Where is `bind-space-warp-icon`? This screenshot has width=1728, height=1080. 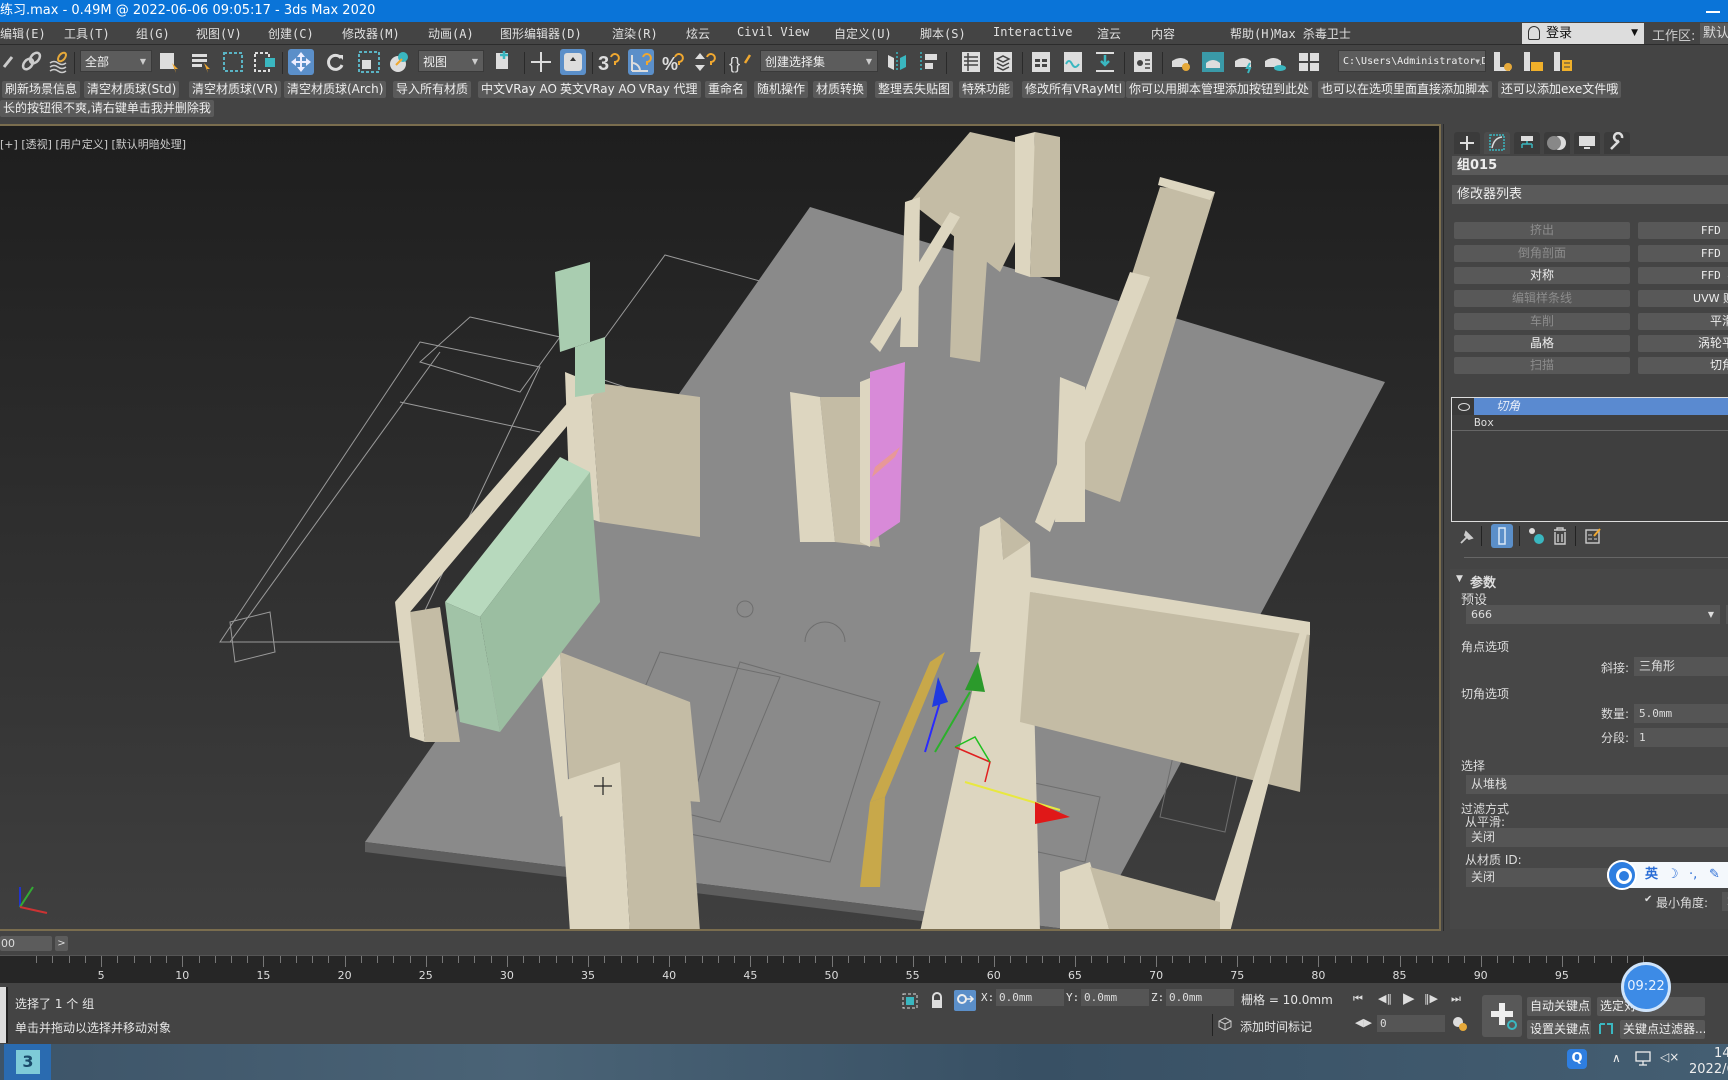
bind-space-warp-icon is located at coordinates (59, 62).